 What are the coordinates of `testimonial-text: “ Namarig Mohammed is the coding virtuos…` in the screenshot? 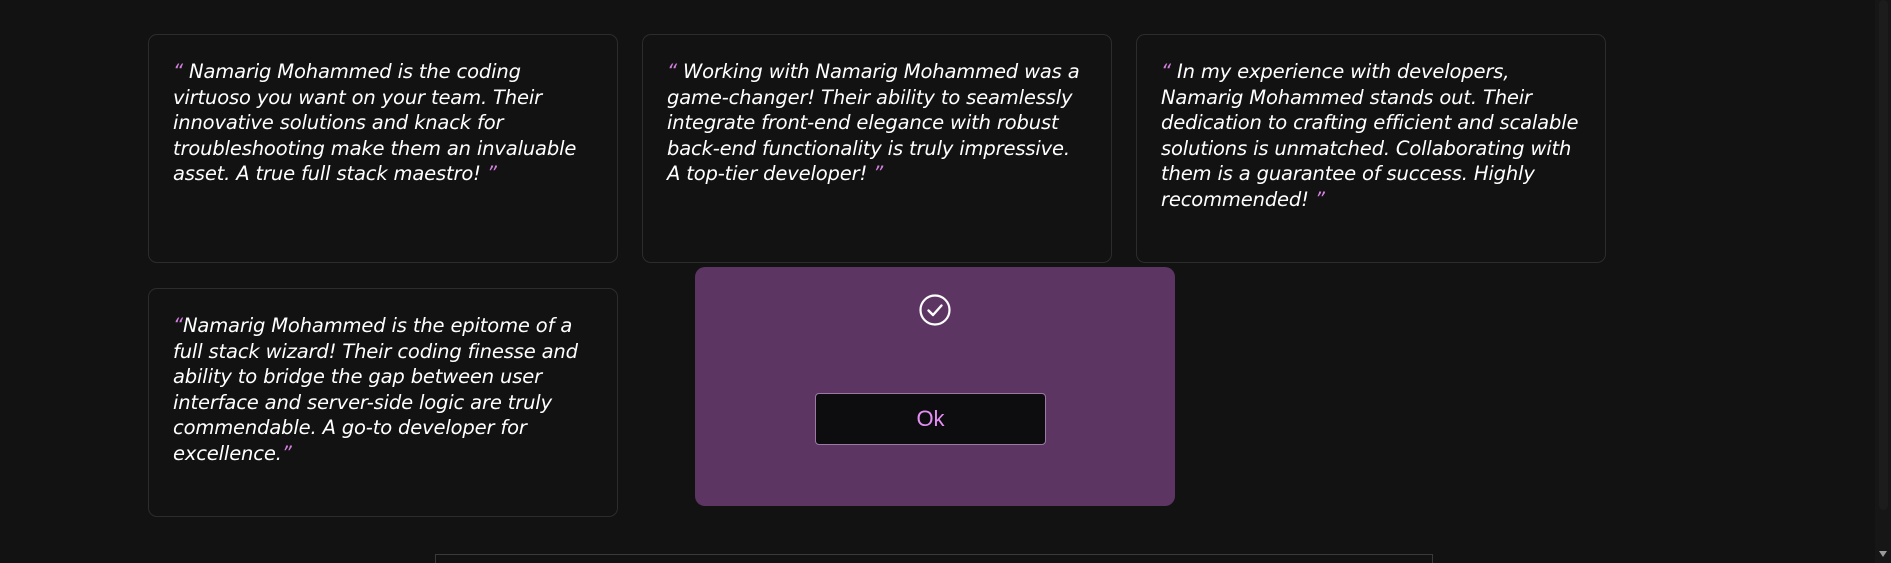 It's located at (383, 123).